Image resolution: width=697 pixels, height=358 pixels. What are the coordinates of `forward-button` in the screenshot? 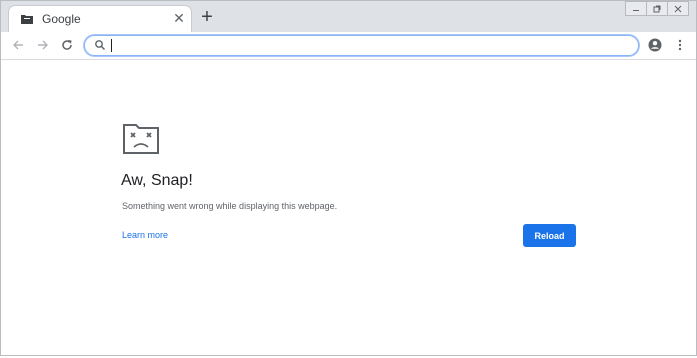 It's located at (43, 45).